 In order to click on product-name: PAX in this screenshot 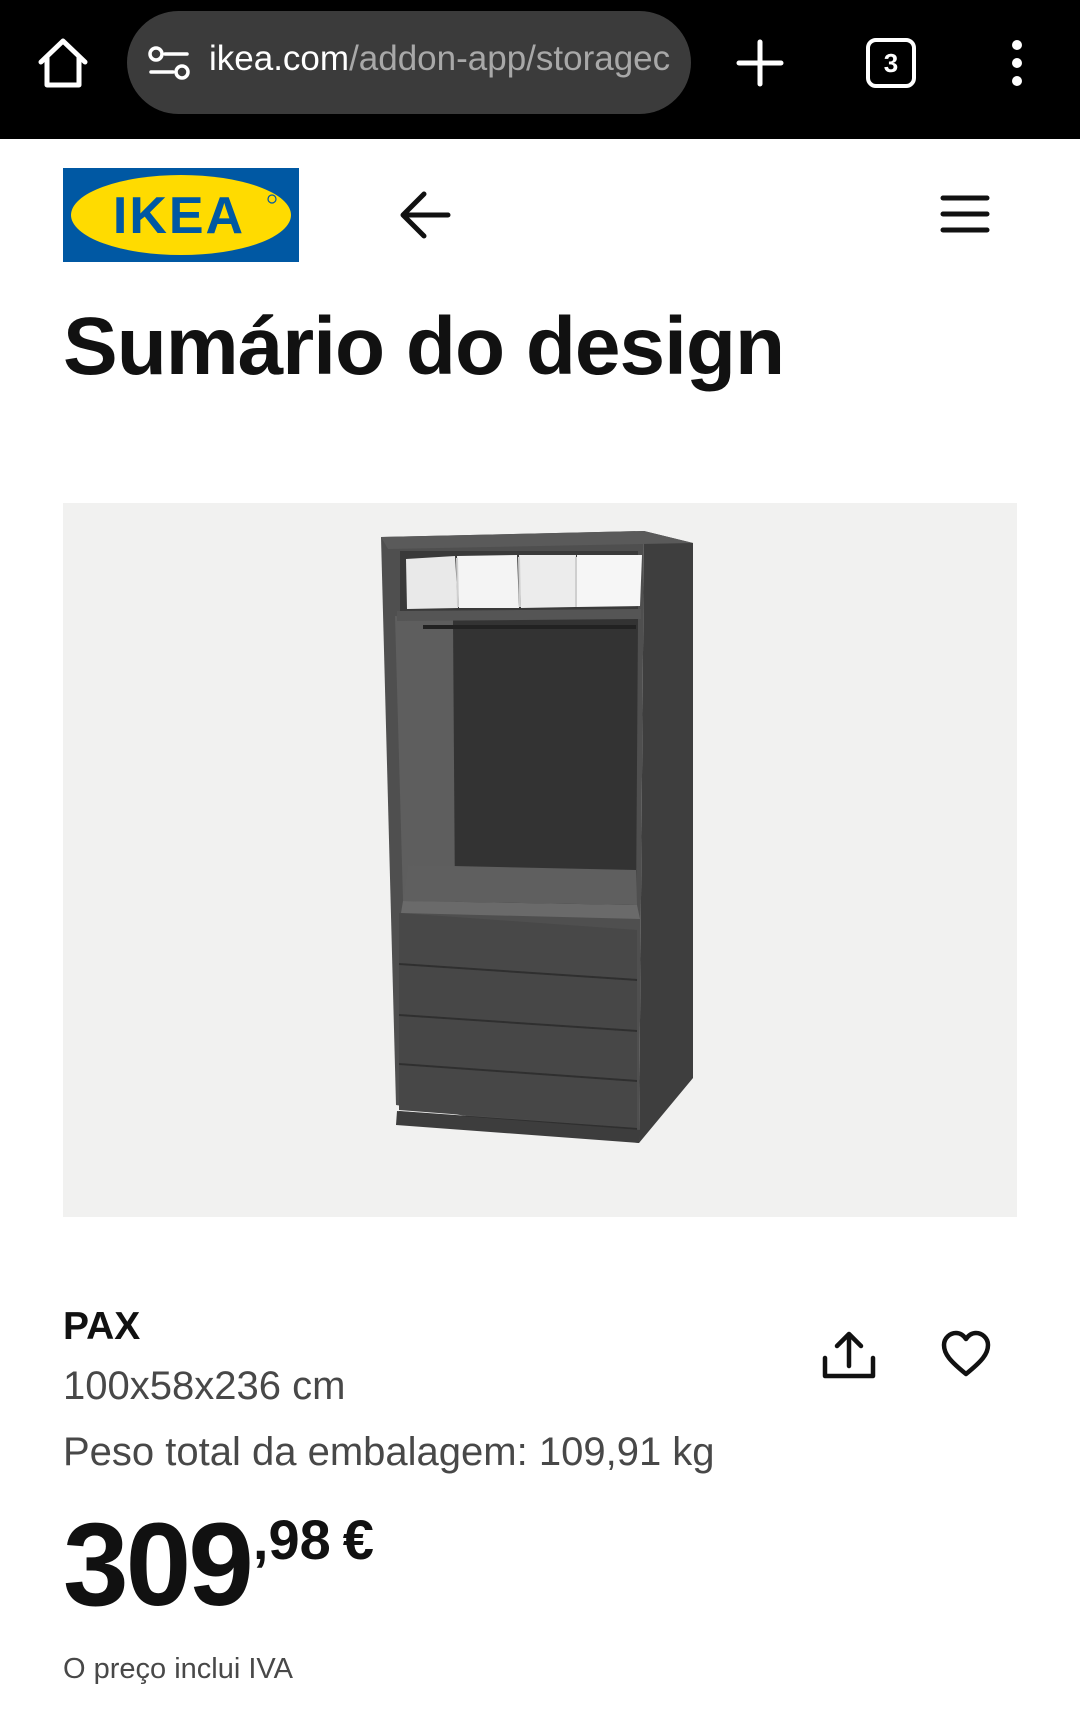, I will do `click(102, 1326)`.